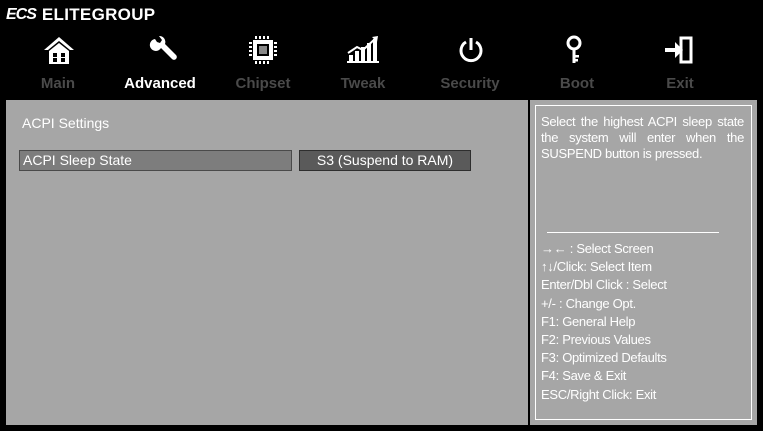  Describe the element at coordinates (363, 84) in the screenshot. I see `tab-tweak: Tweak` at that location.